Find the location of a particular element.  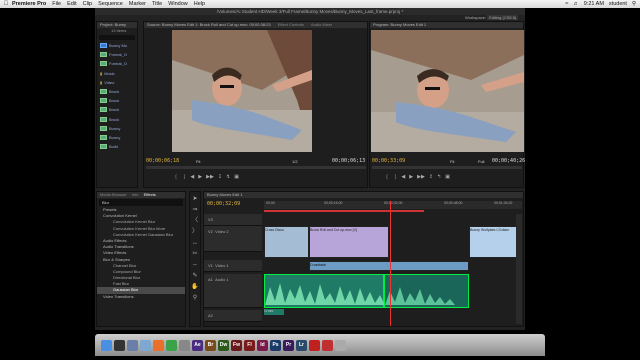

track-header-v1: V1 Video 1 is located at coordinates (233, 266).